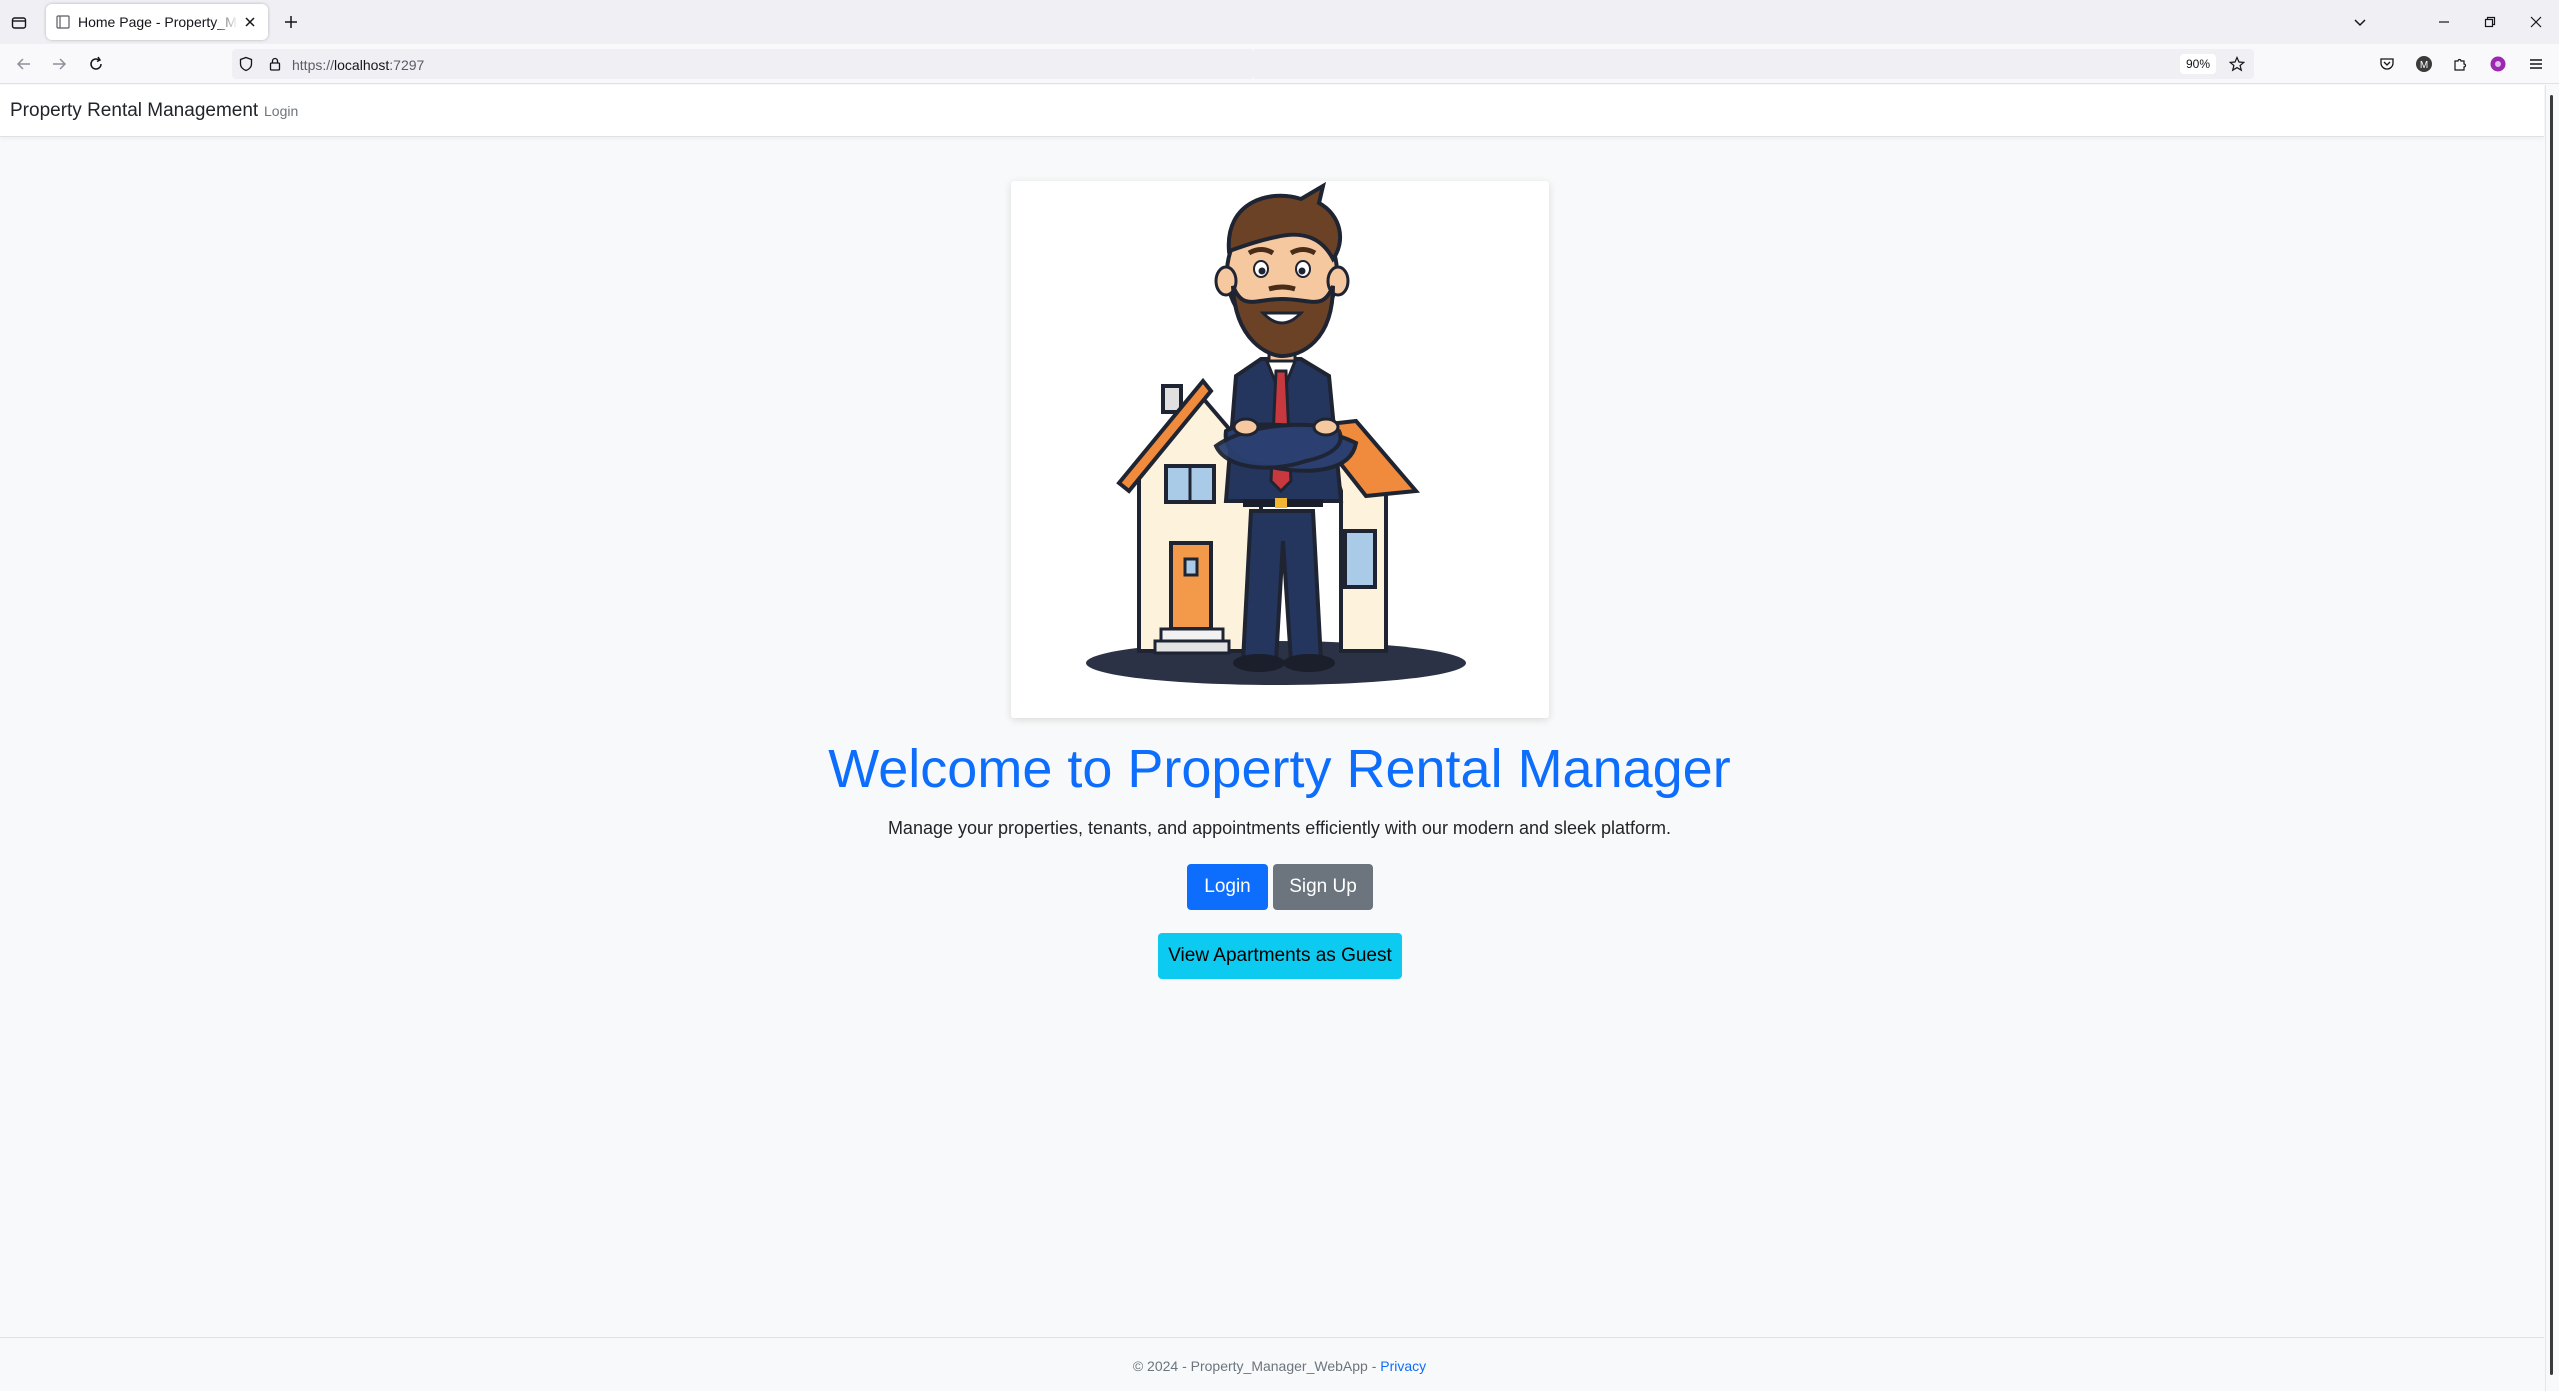  What do you see at coordinates (2536, 64) in the screenshot?
I see `menu-hamburger-icon` at bounding box center [2536, 64].